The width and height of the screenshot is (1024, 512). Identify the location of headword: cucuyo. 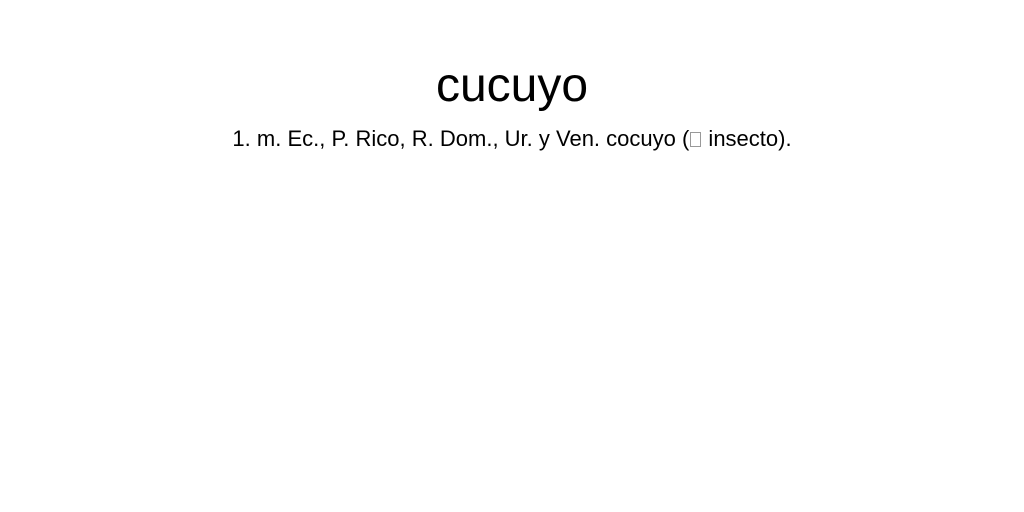
(512, 85).